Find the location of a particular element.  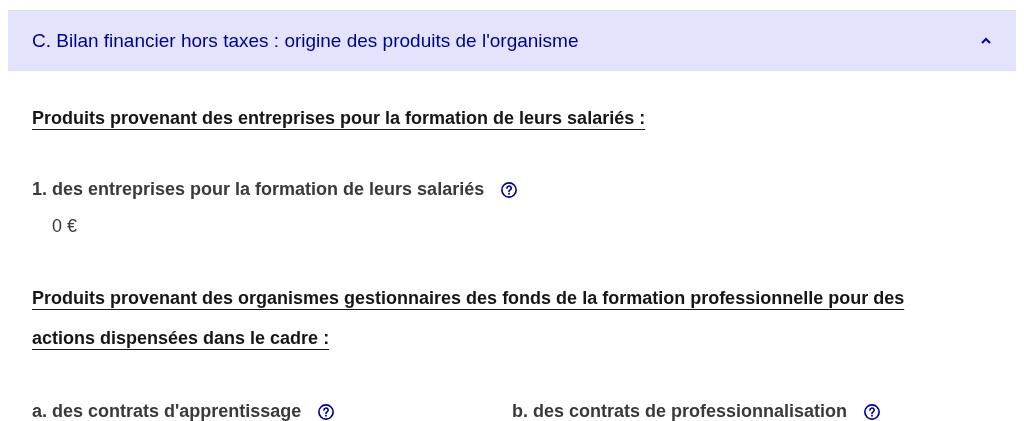

field-label: 1. des entreprises pour la formation de leurs salariés is located at coordinates (258, 189).